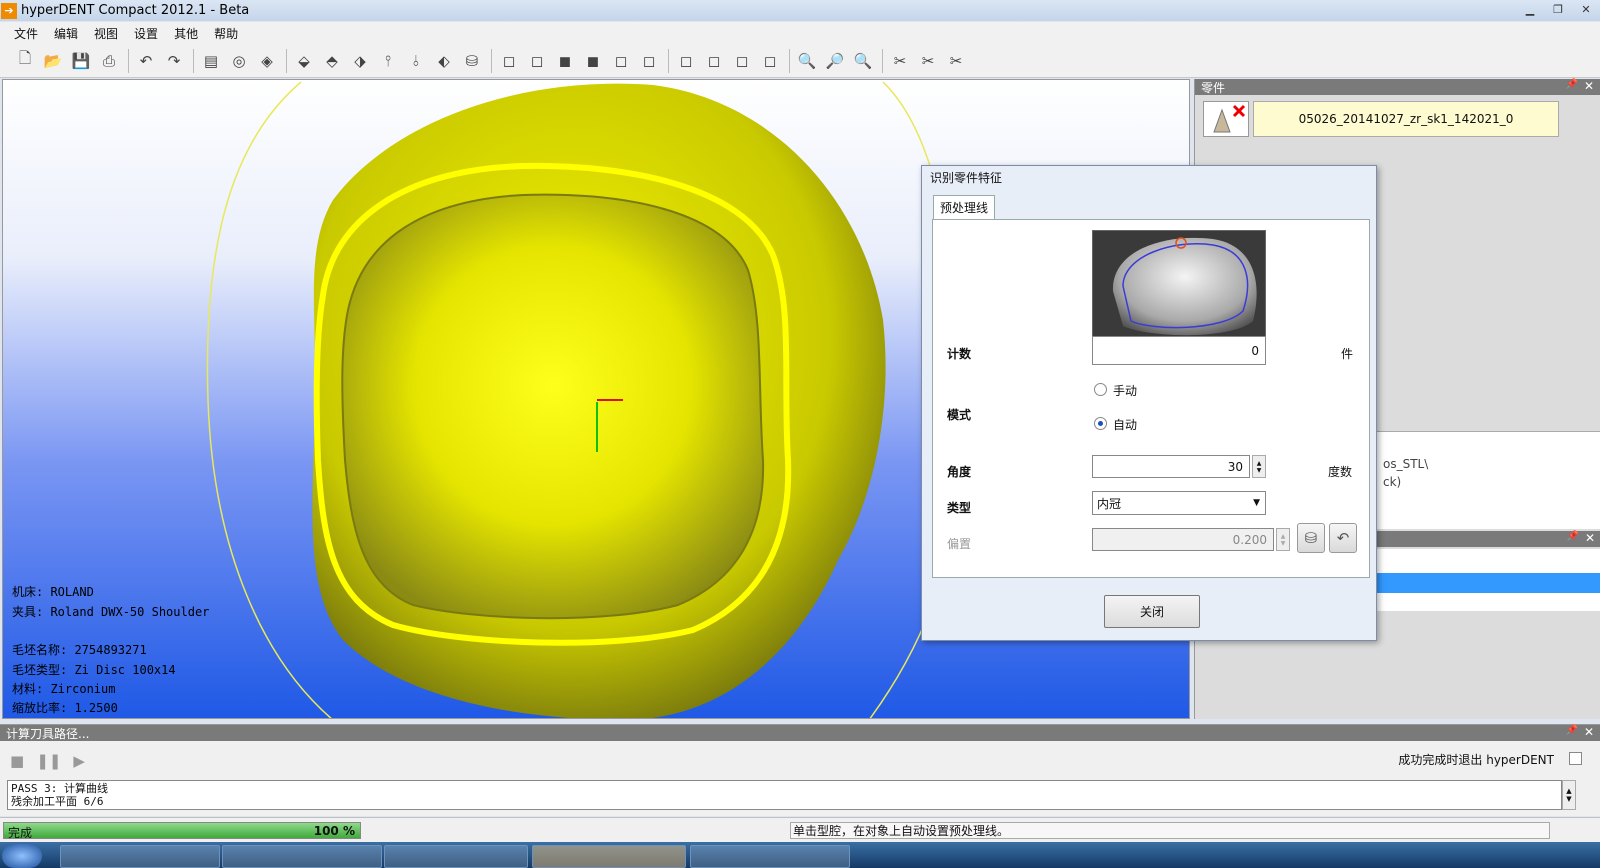  What do you see at coordinates (64, 689) in the screenshot?
I see `material-info: 材料: Zirconium` at bounding box center [64, 689].